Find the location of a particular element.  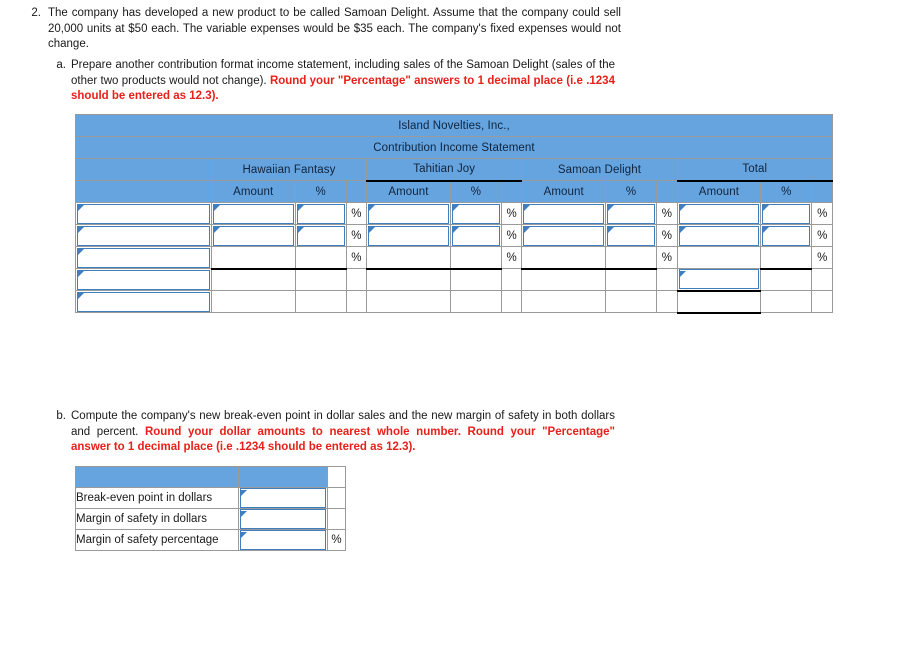

row-1-sd-amount-input is located at coordinates (564, 213).